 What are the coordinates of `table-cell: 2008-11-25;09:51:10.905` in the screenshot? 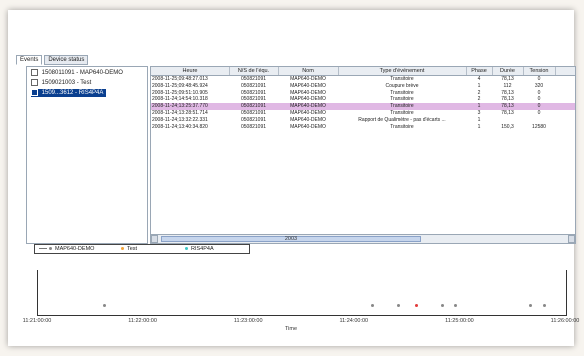 It's located at (180, 92).